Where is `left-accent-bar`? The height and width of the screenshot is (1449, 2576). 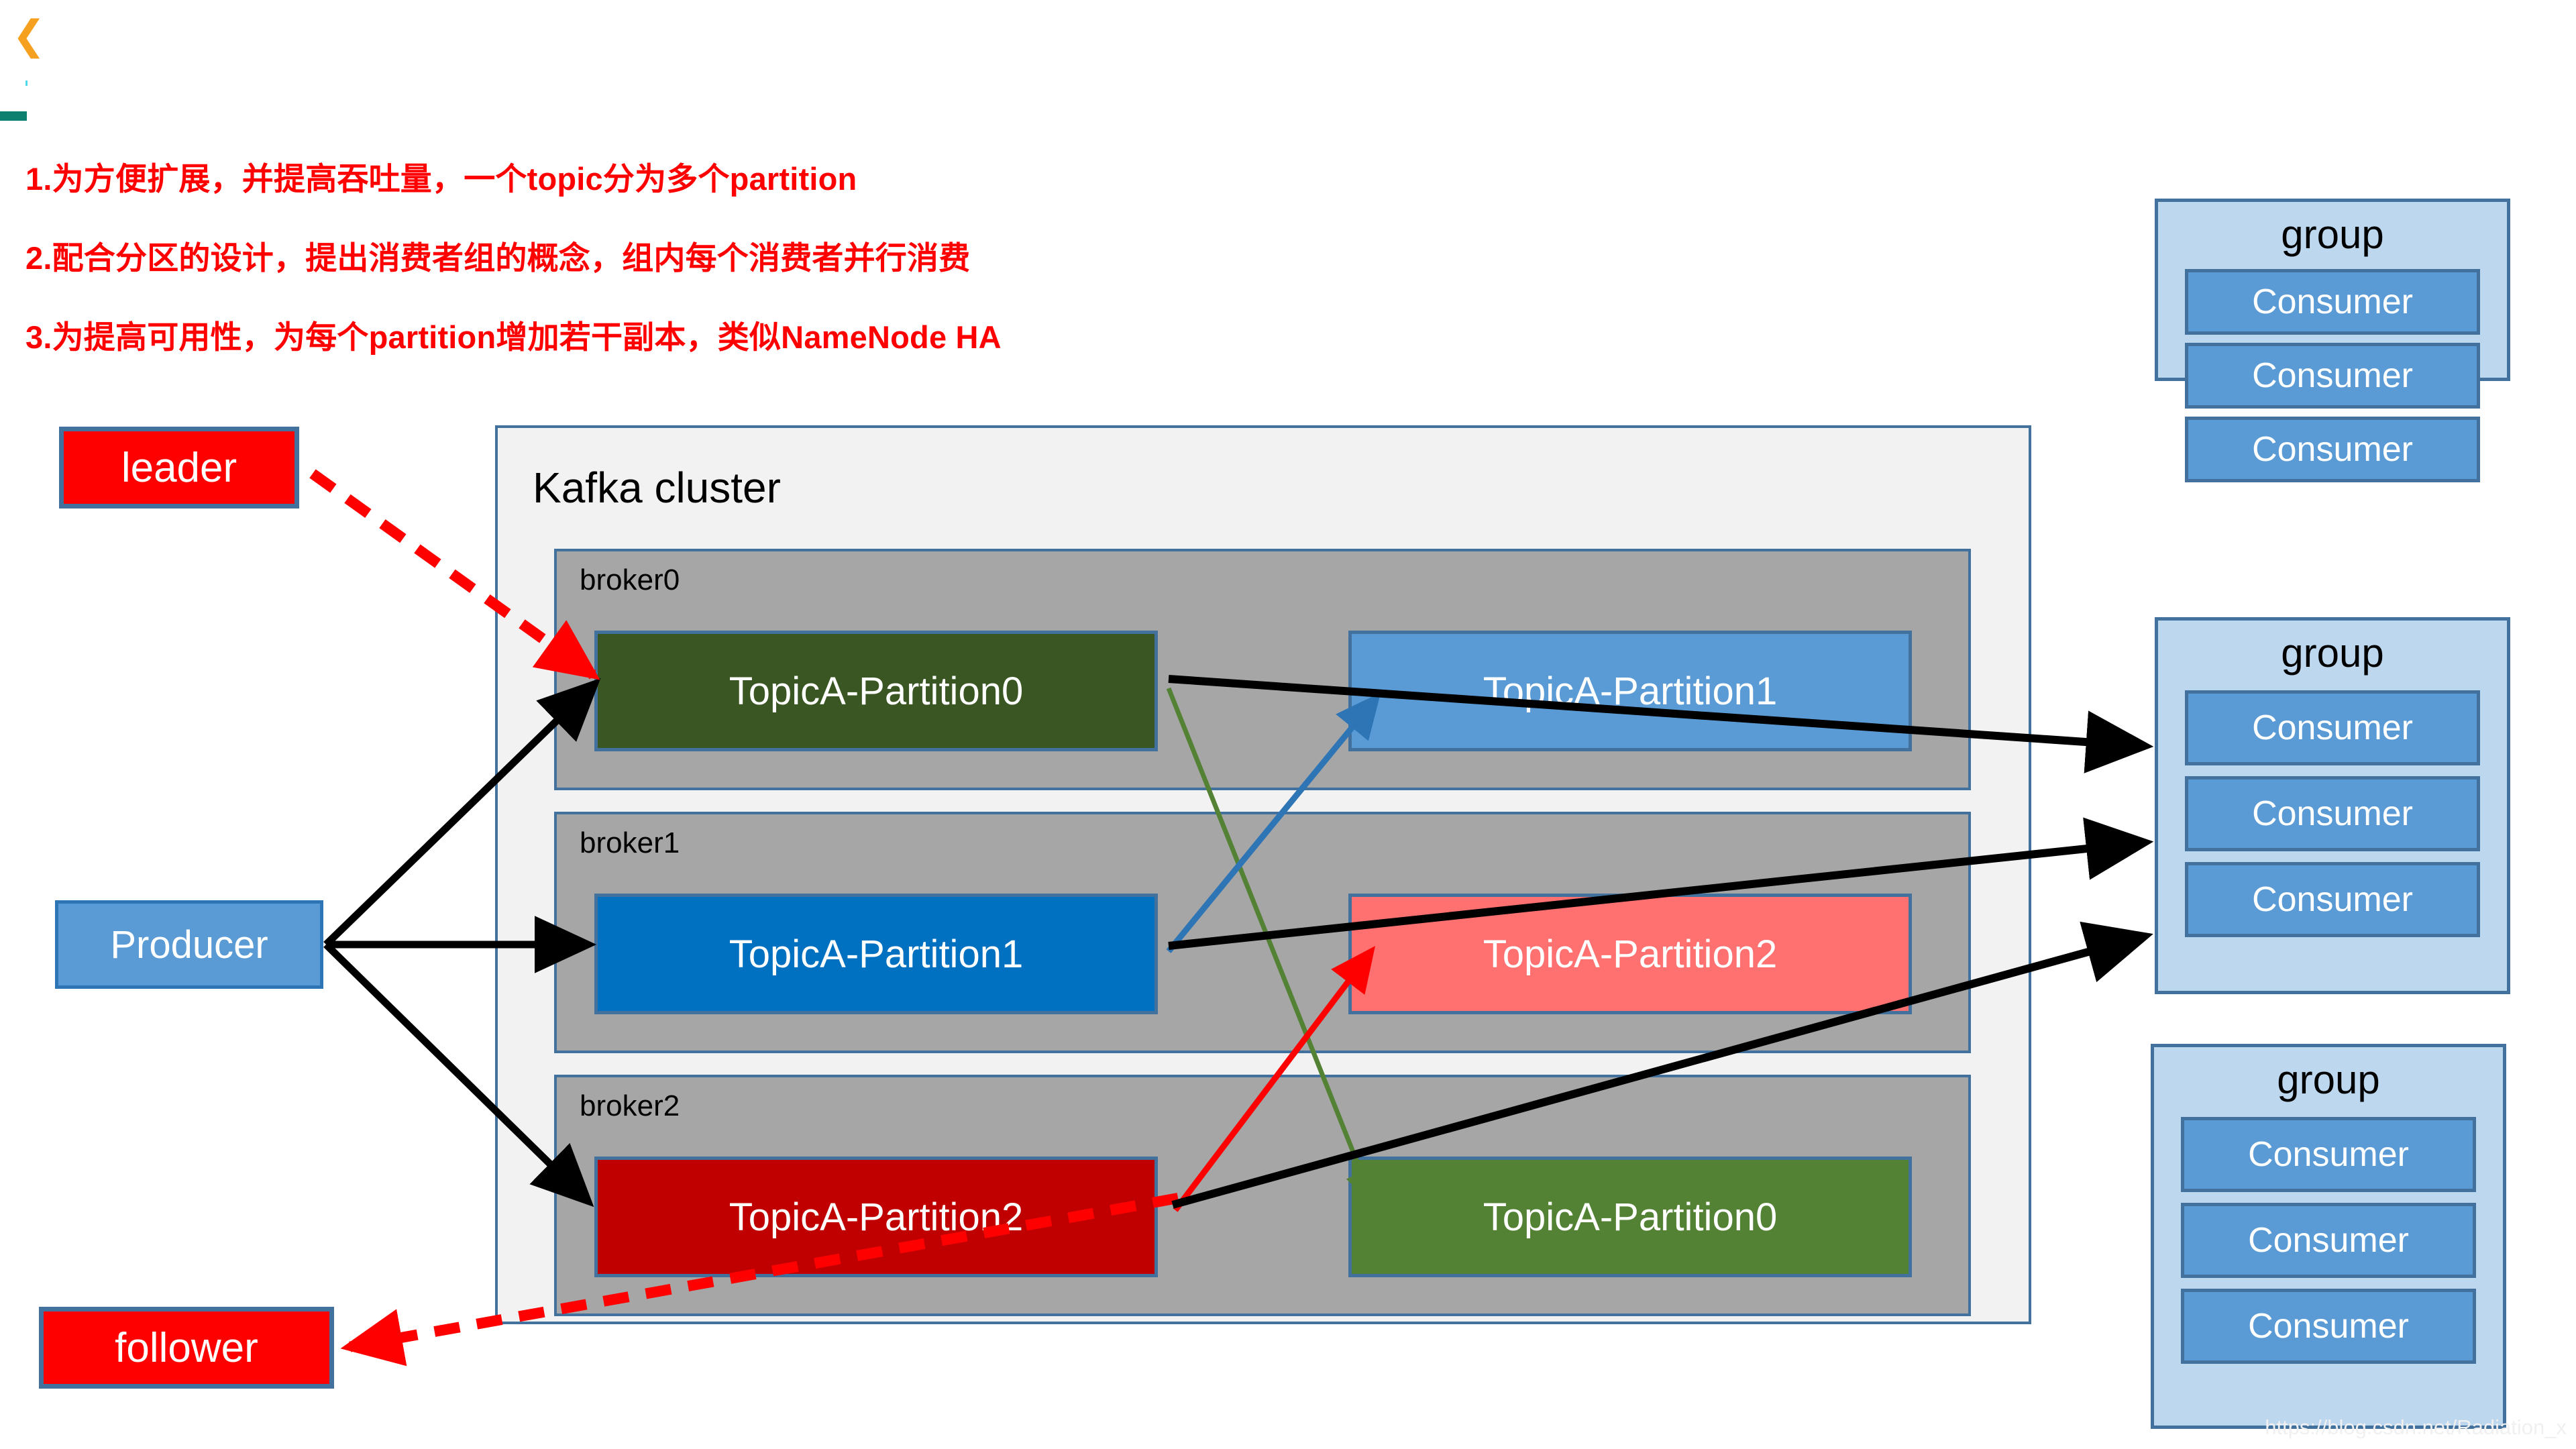 left-accent-bar is located at coordinates (13, 116).